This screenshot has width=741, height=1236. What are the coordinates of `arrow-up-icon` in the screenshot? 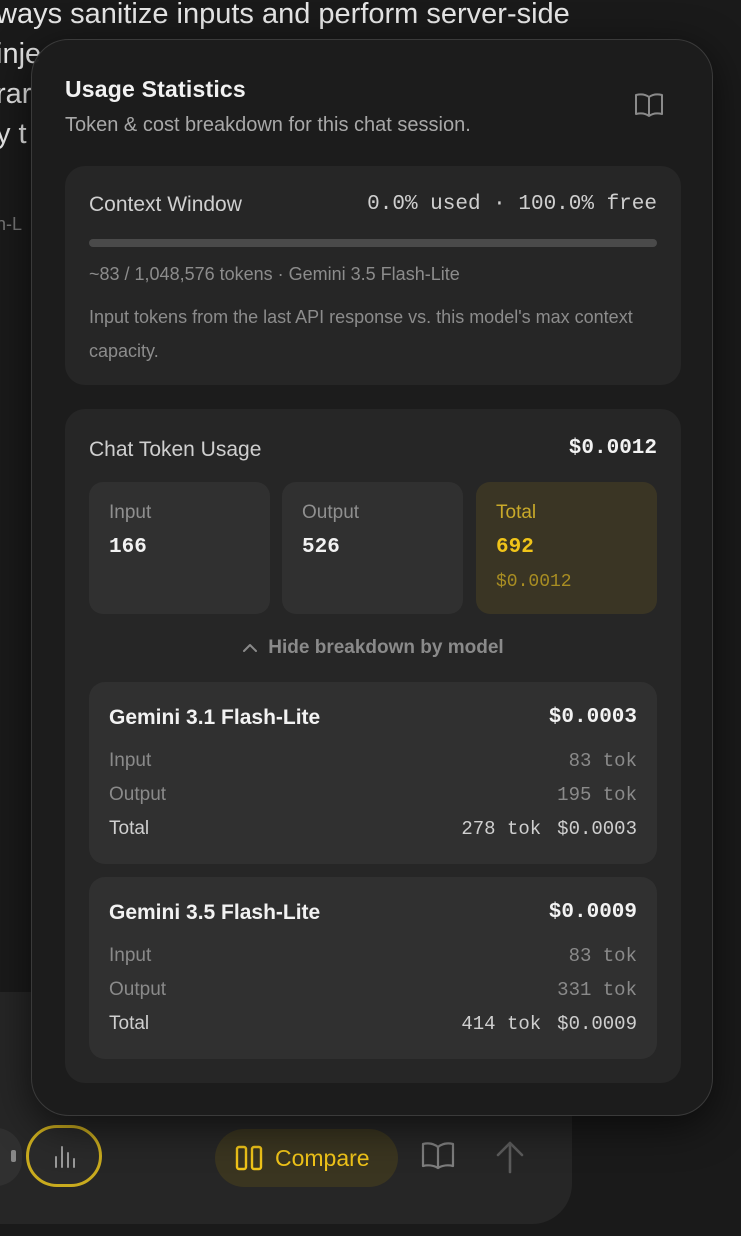 It's located at (510, 1157).